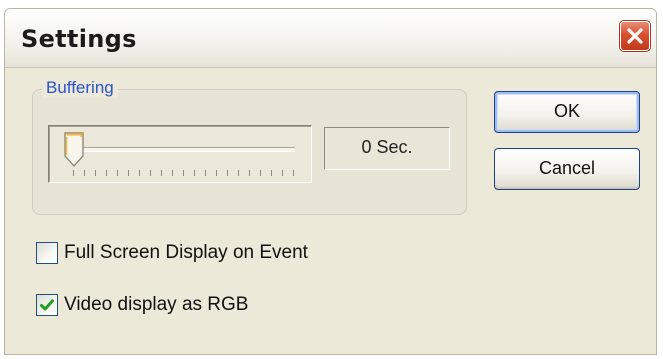  What do you see at coordinates (182, 149) in the screenshot?
I see `slider-track` at bounding box center [182, 149].